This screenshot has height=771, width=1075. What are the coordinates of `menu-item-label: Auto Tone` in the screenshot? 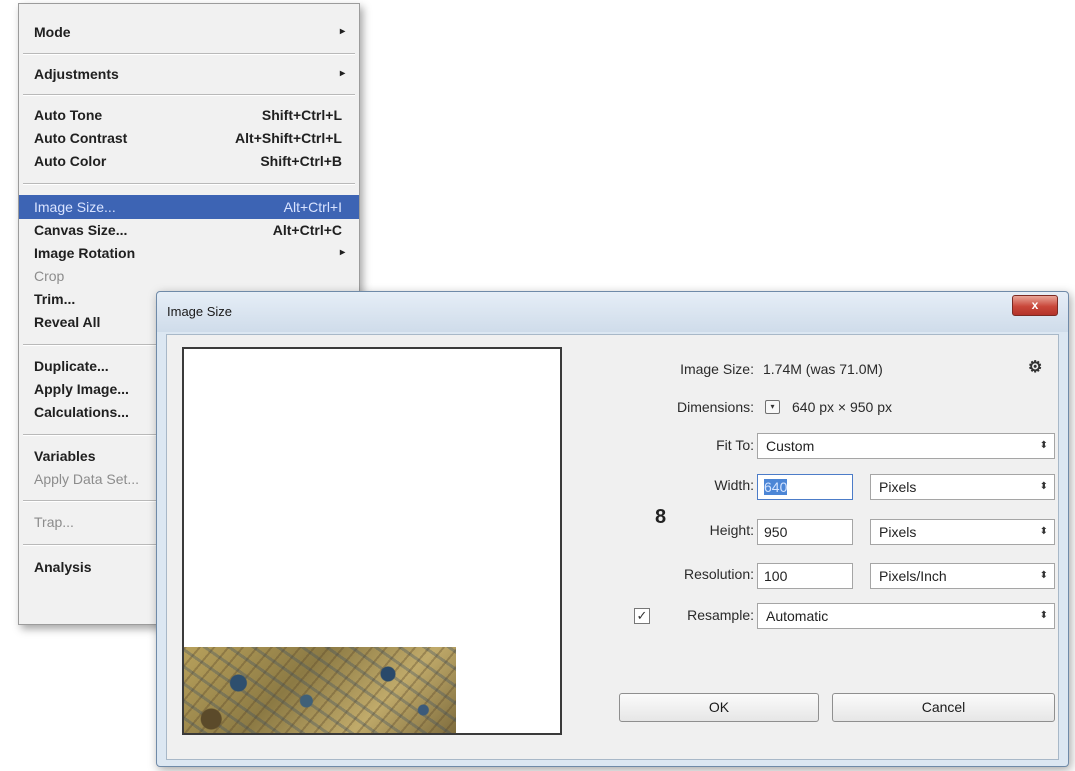 It's located at (68, 115).